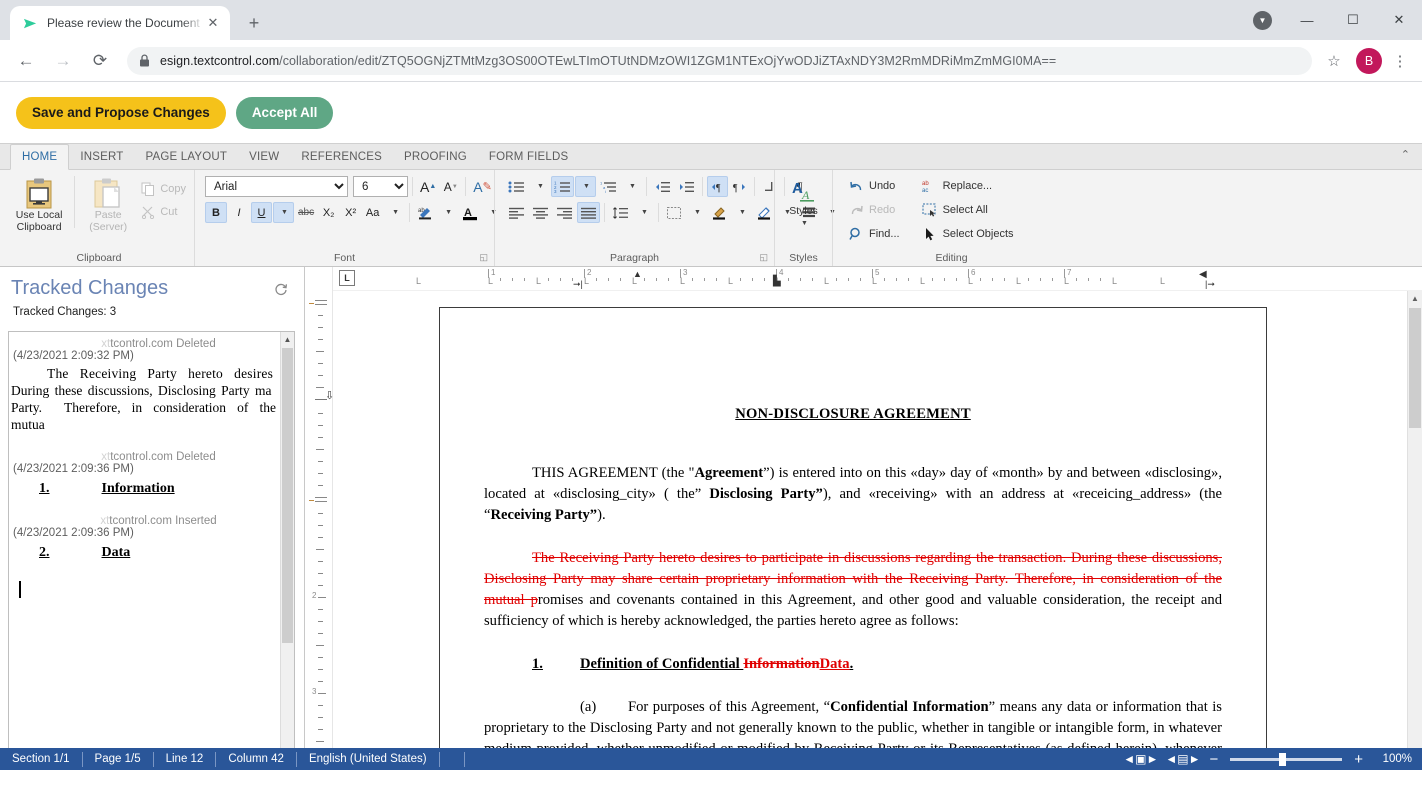 This screenshot has height=801, width=1422. Describe the element at coordinates (564, 212) in the screenshot. I see `align-right-icon` at that location.